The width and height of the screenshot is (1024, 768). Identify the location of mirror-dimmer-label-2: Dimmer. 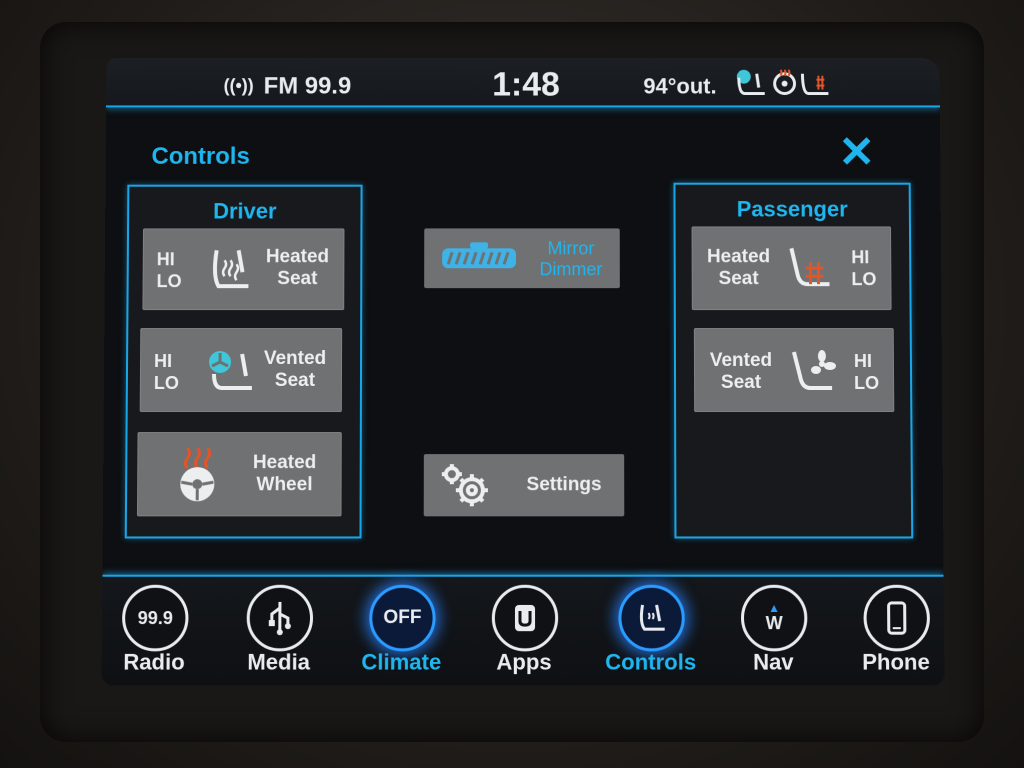
(571, 269).